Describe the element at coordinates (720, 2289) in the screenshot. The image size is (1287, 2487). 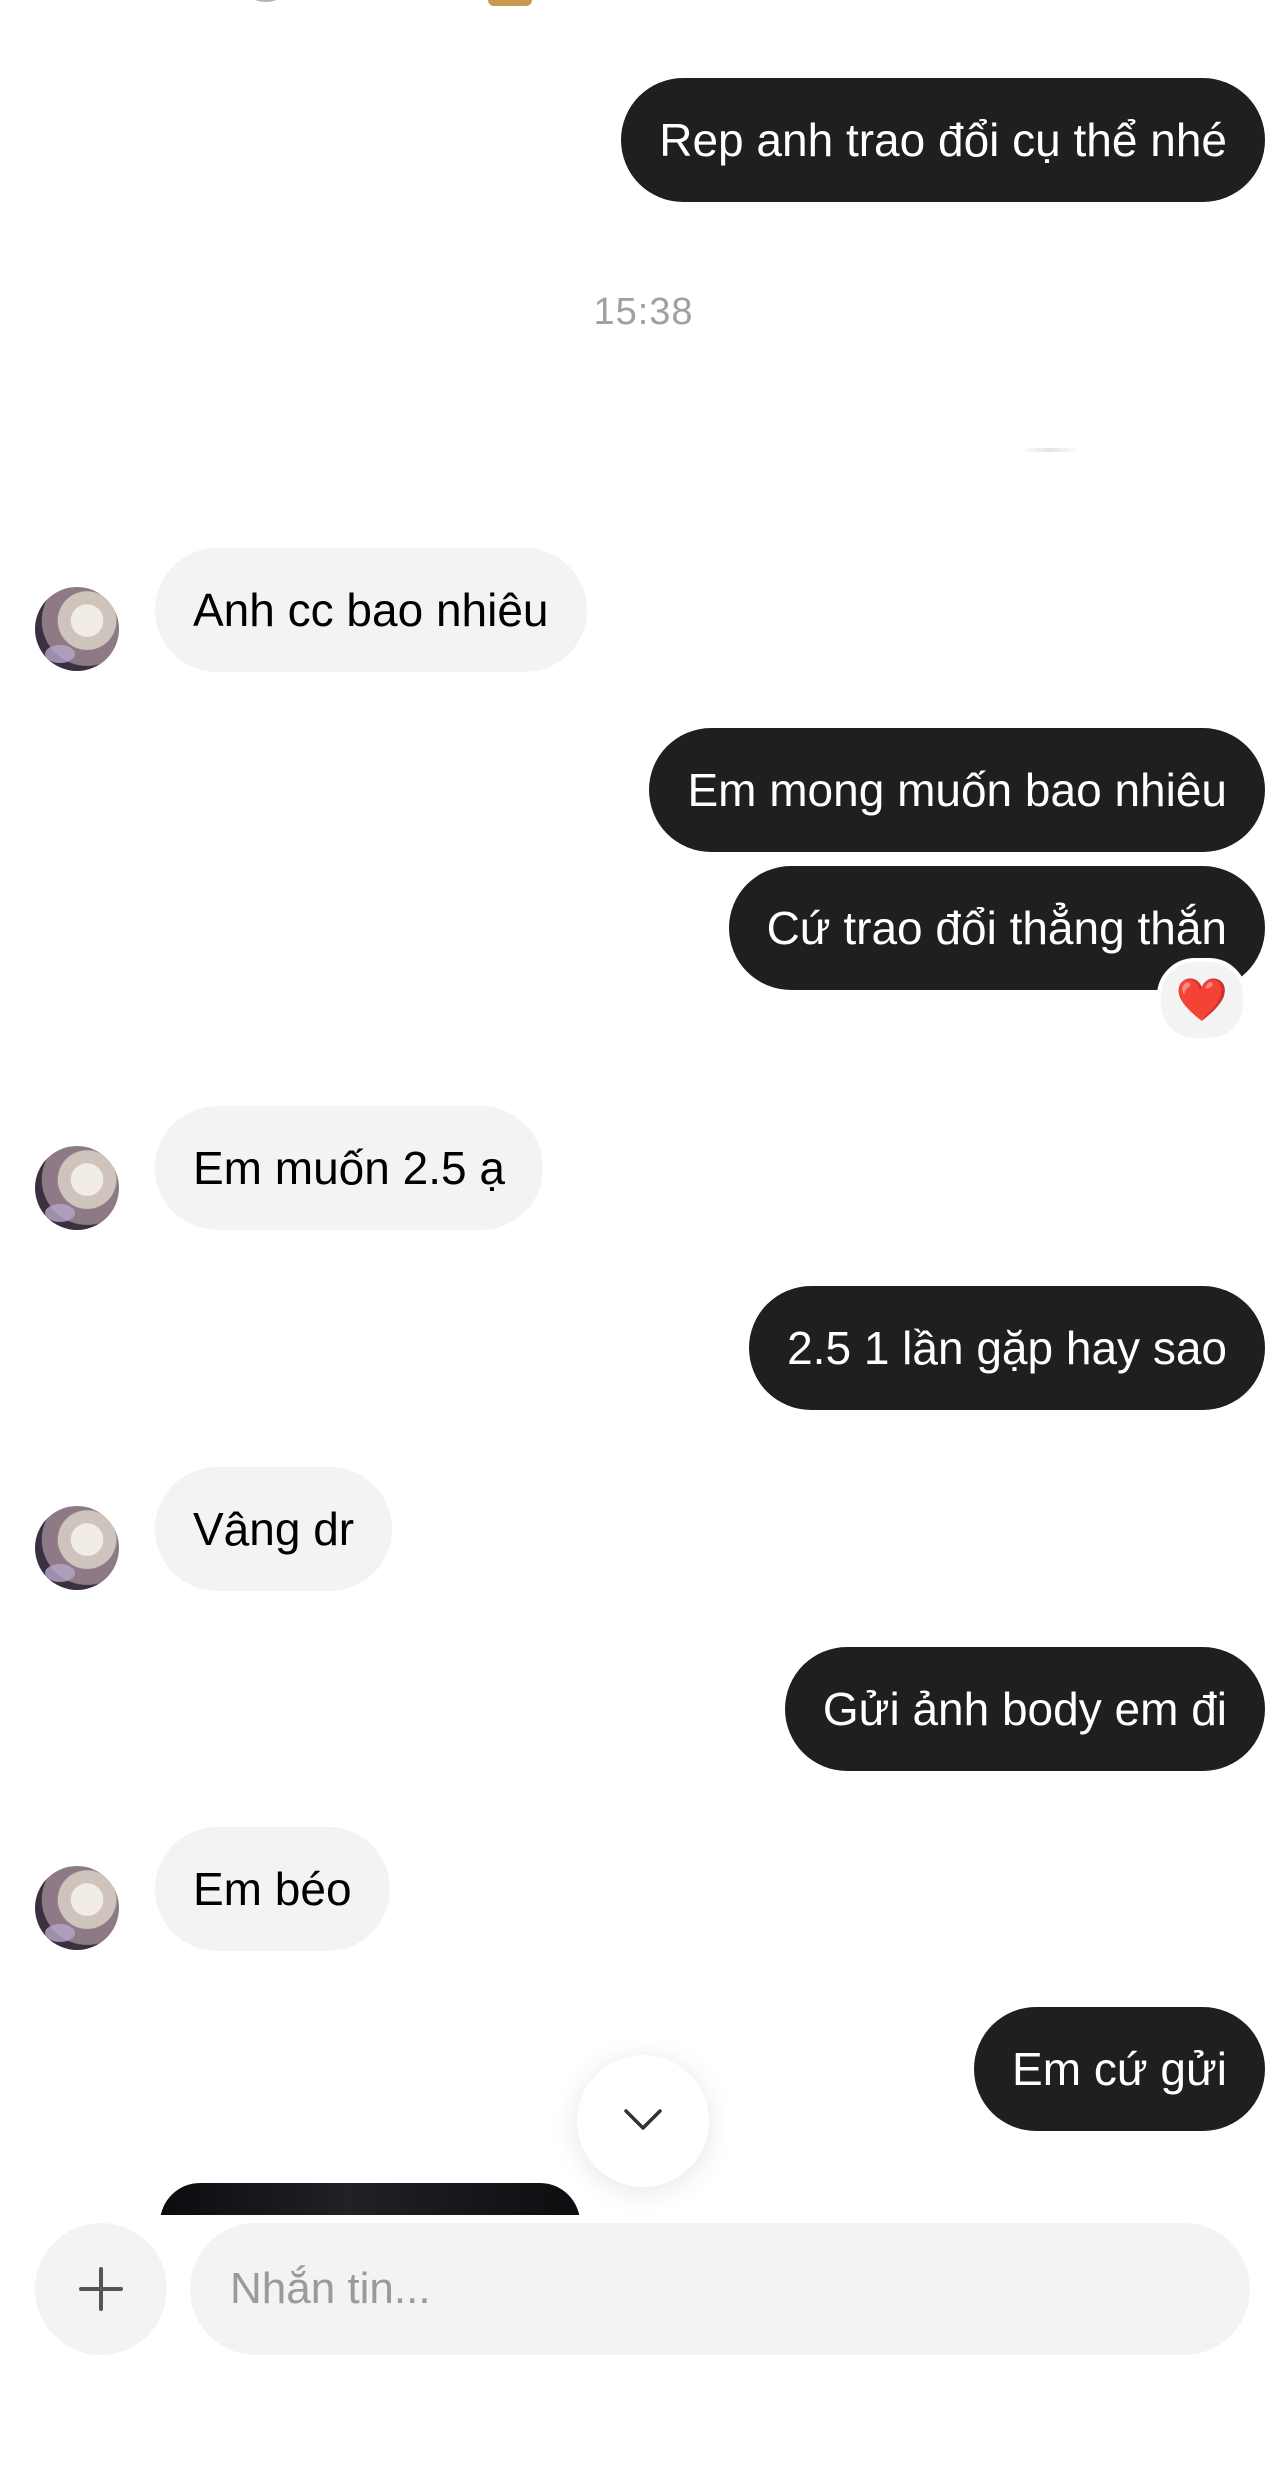
I see `message-input` at that location.